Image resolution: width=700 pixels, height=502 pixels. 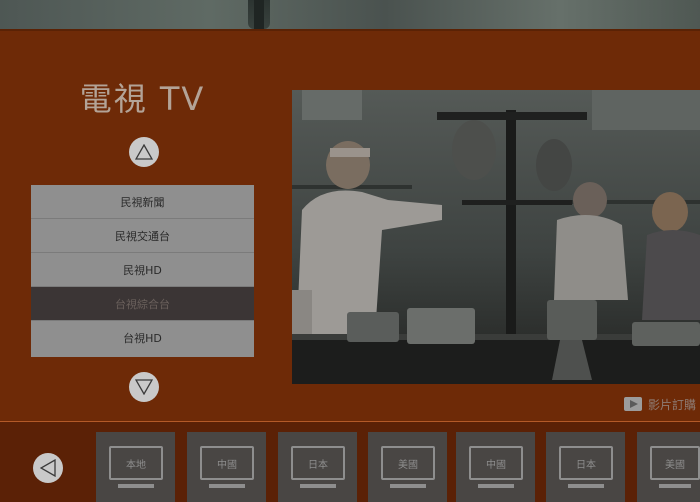 What do you see at coordinates (142, 99) in the screenshot?
I see `page-title: 電視 TV` at bounding box center [142, 99].